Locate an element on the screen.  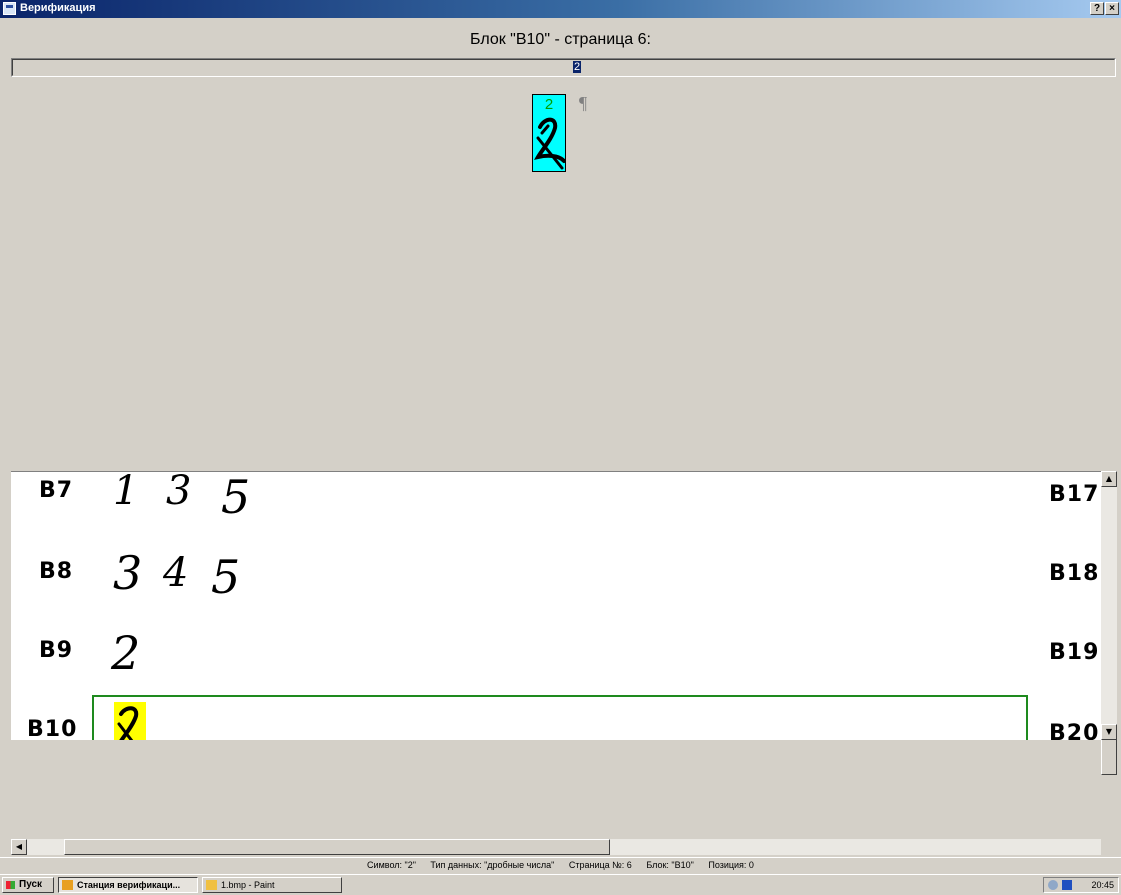
paragraph-mark: ¶ is located at coordinates (583, 103).